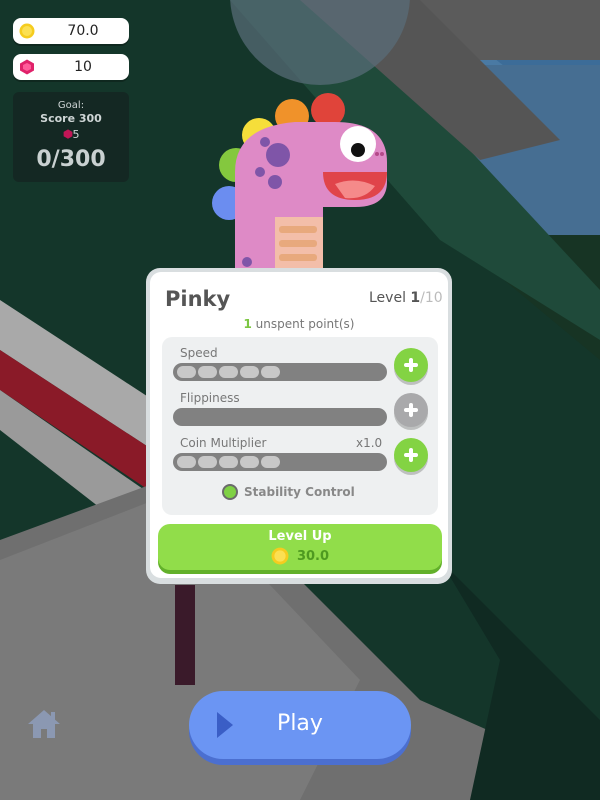 The image size is (600, 800). I want to click on coin-amount: 70.0, so click(83, 31).